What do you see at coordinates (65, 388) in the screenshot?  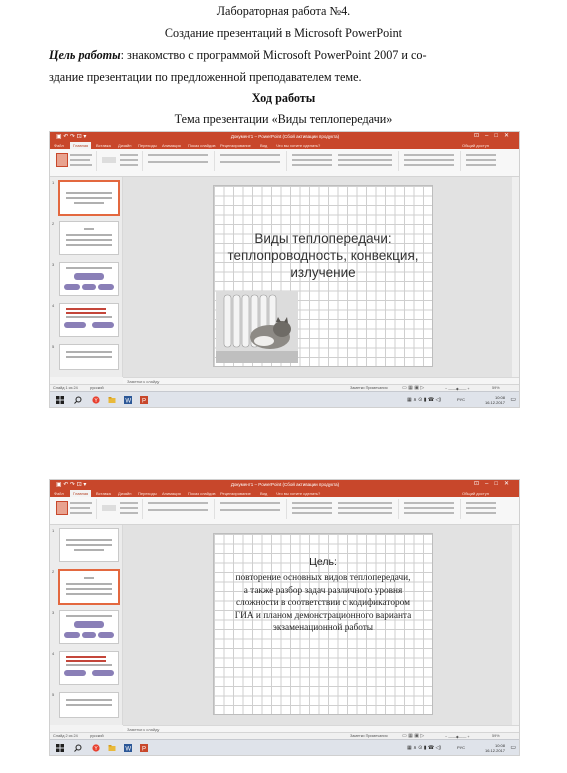 I see `slide-counter: Слайд 1 из 24` at bounding box center [65, 388].